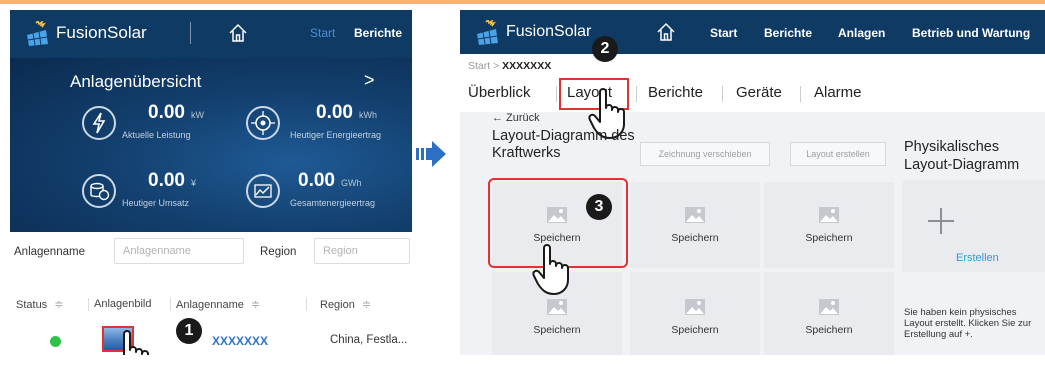 The width and height of the screenshot is (1045, 369). Describe the element at coordinates (838, 154) in the screenshot. I see `create-layout-button: Layout erstellen` at that location.